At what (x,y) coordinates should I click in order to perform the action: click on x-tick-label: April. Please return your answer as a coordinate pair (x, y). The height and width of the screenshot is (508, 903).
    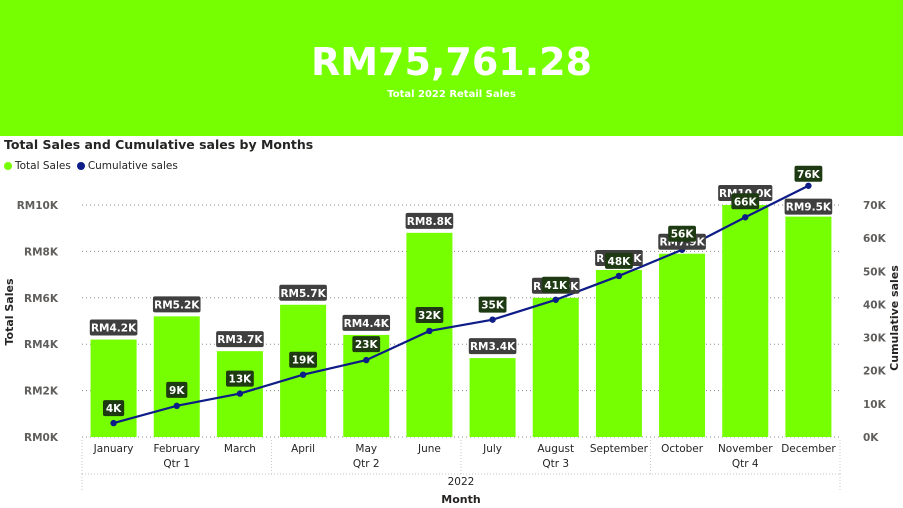
    Looking at the image, I should click on (303, 449).